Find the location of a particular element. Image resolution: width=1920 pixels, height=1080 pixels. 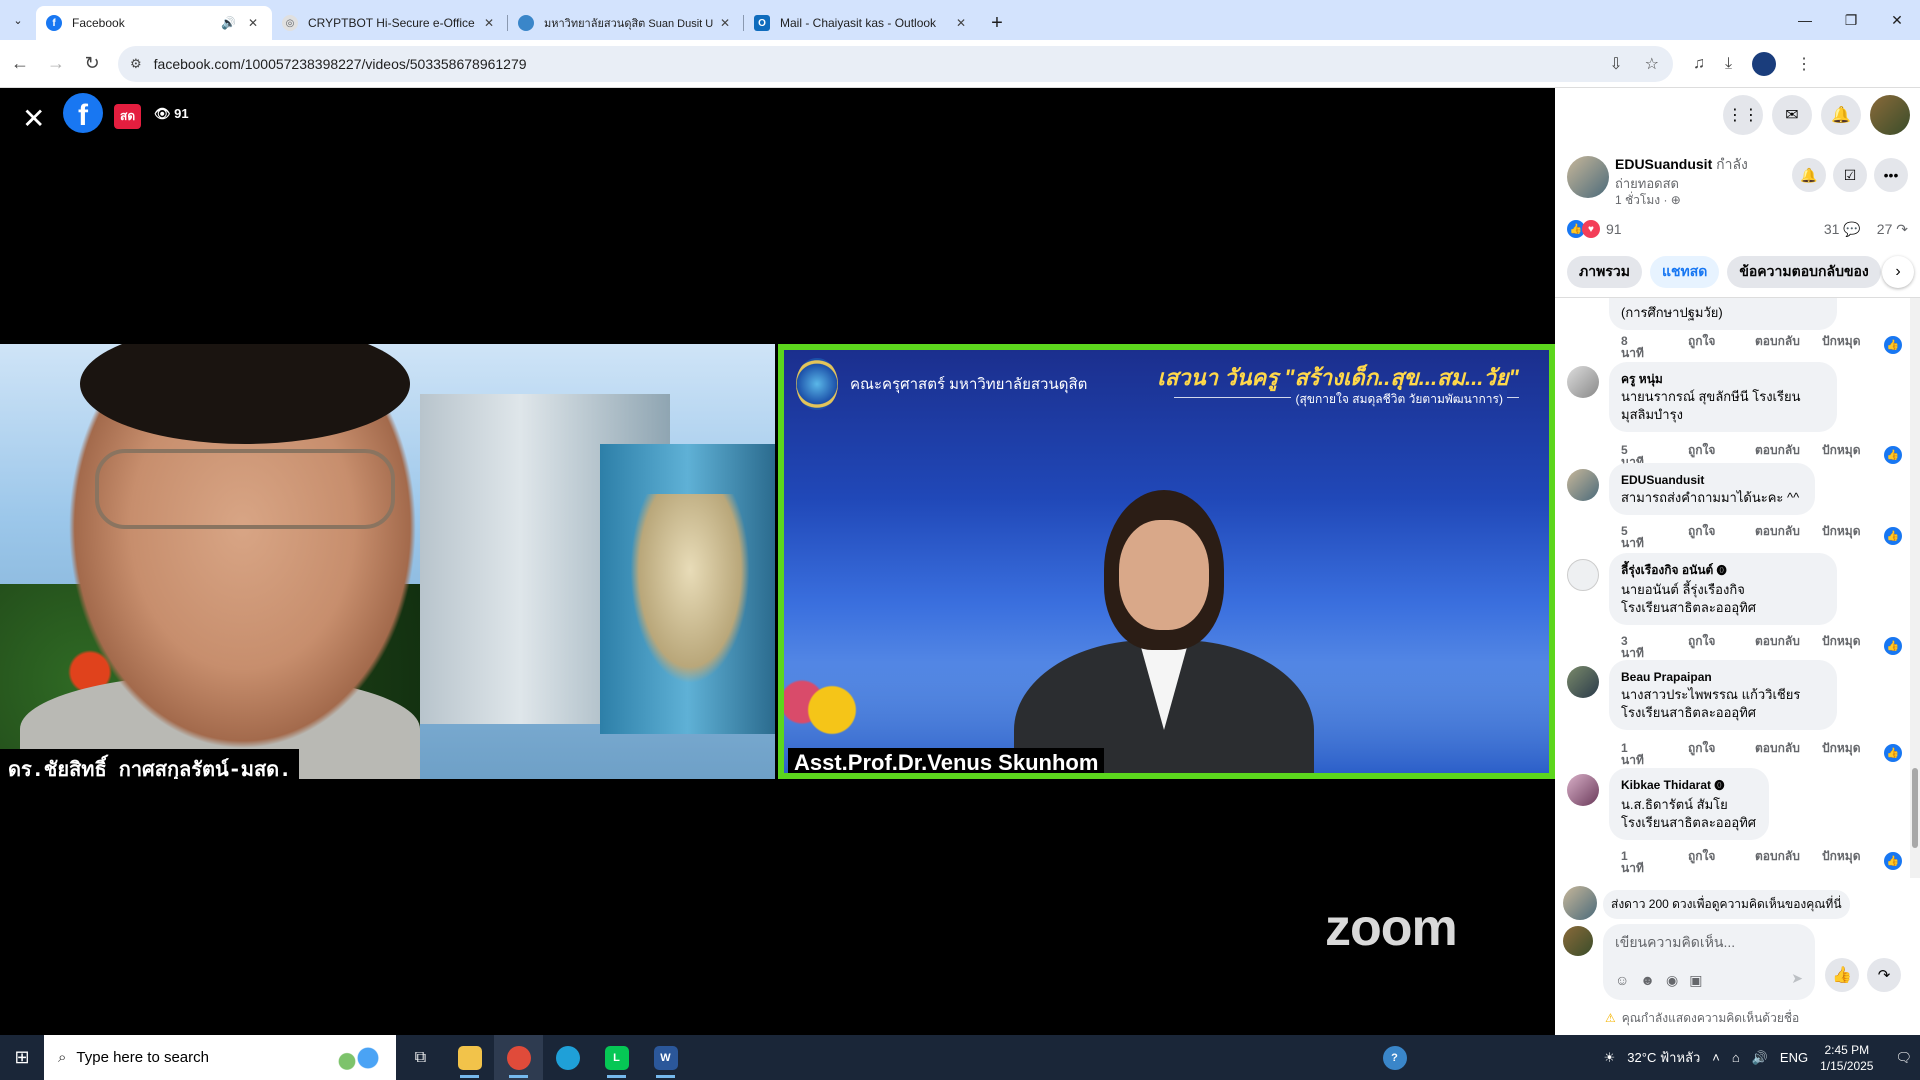

clock: 2:45 PM 1/15/2025 is located at coordinates (1846, 1058).